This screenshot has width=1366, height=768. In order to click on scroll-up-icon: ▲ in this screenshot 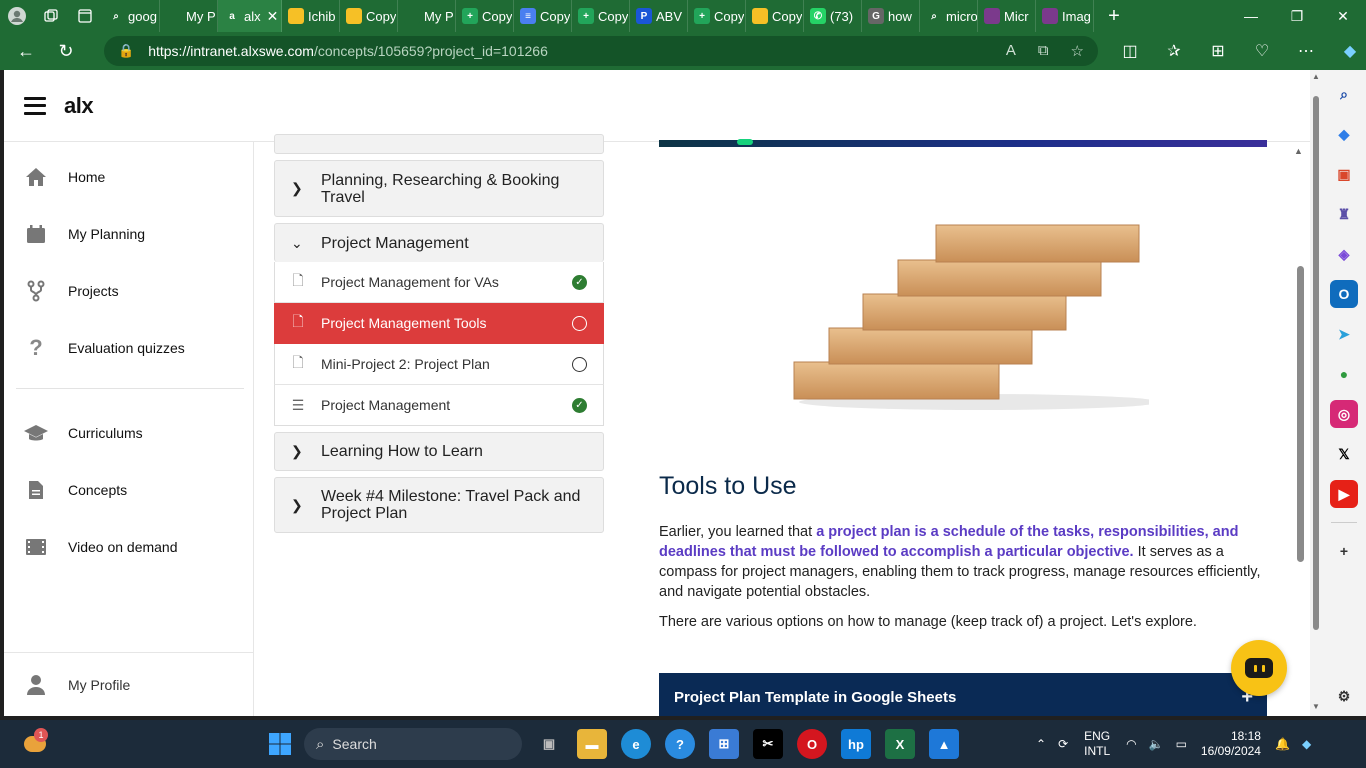, I will do `click(1298, 151)`.